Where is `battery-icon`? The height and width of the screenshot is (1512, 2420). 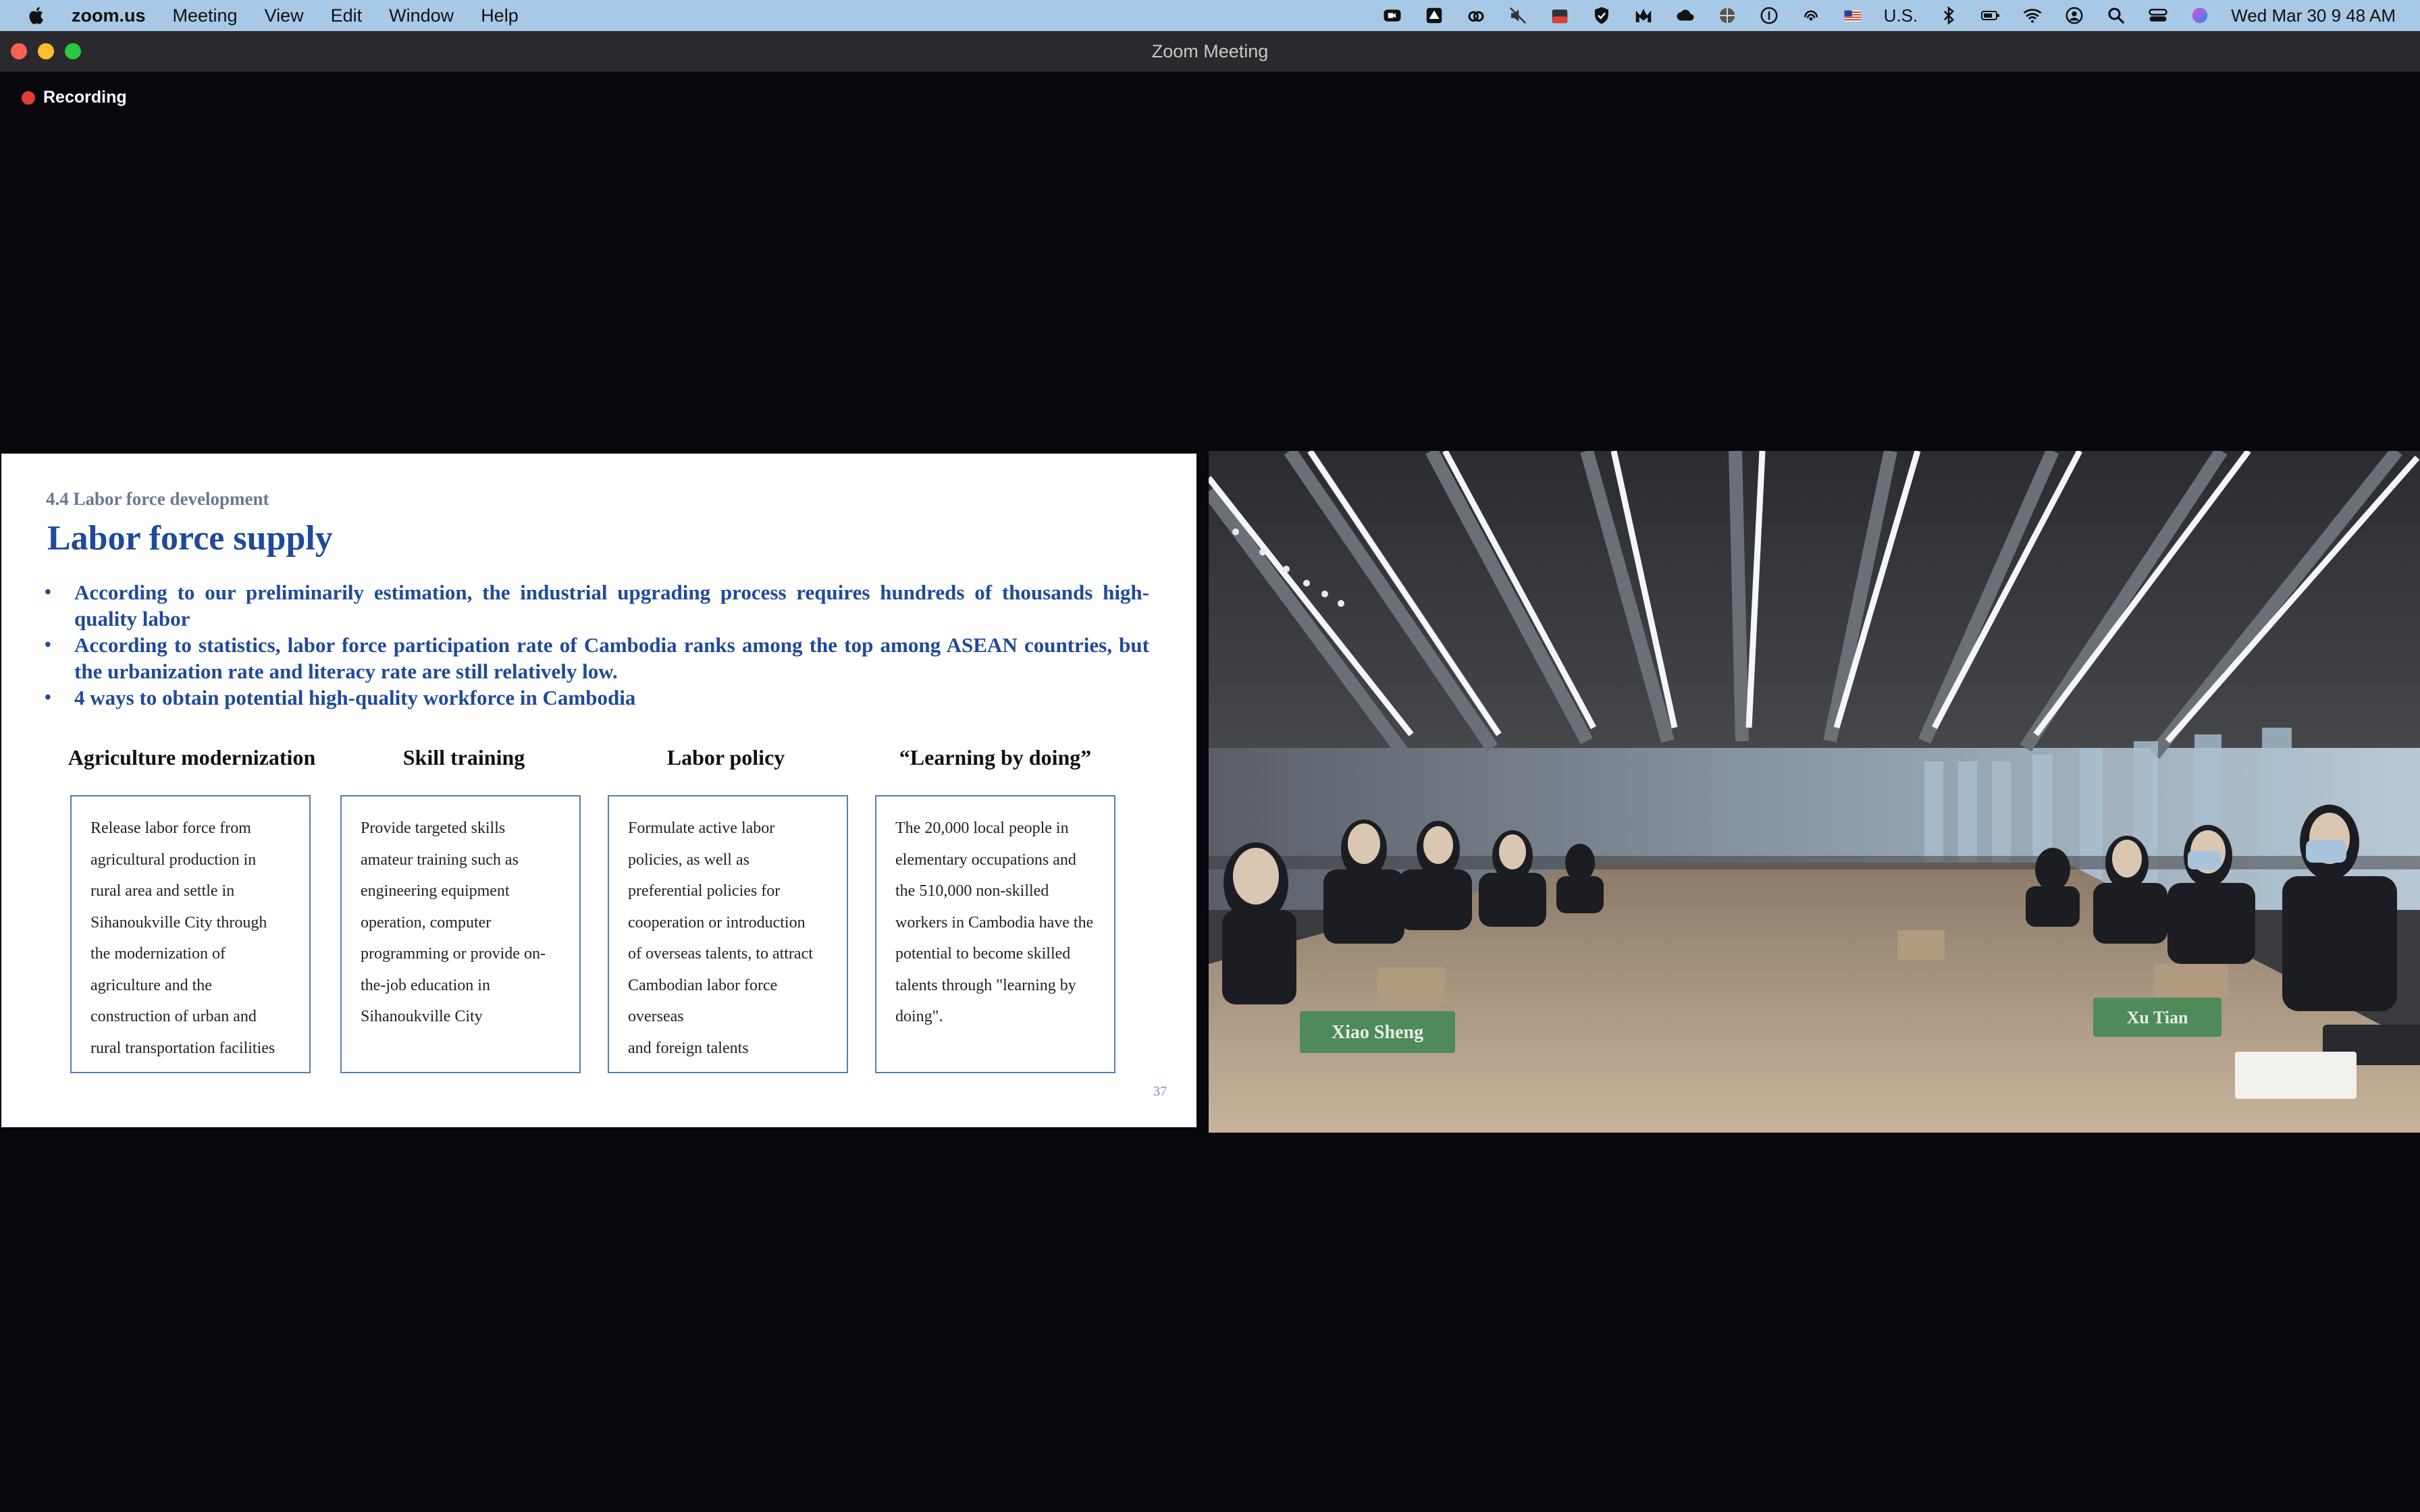 battery-icon is located at coordinates (1990, 15).